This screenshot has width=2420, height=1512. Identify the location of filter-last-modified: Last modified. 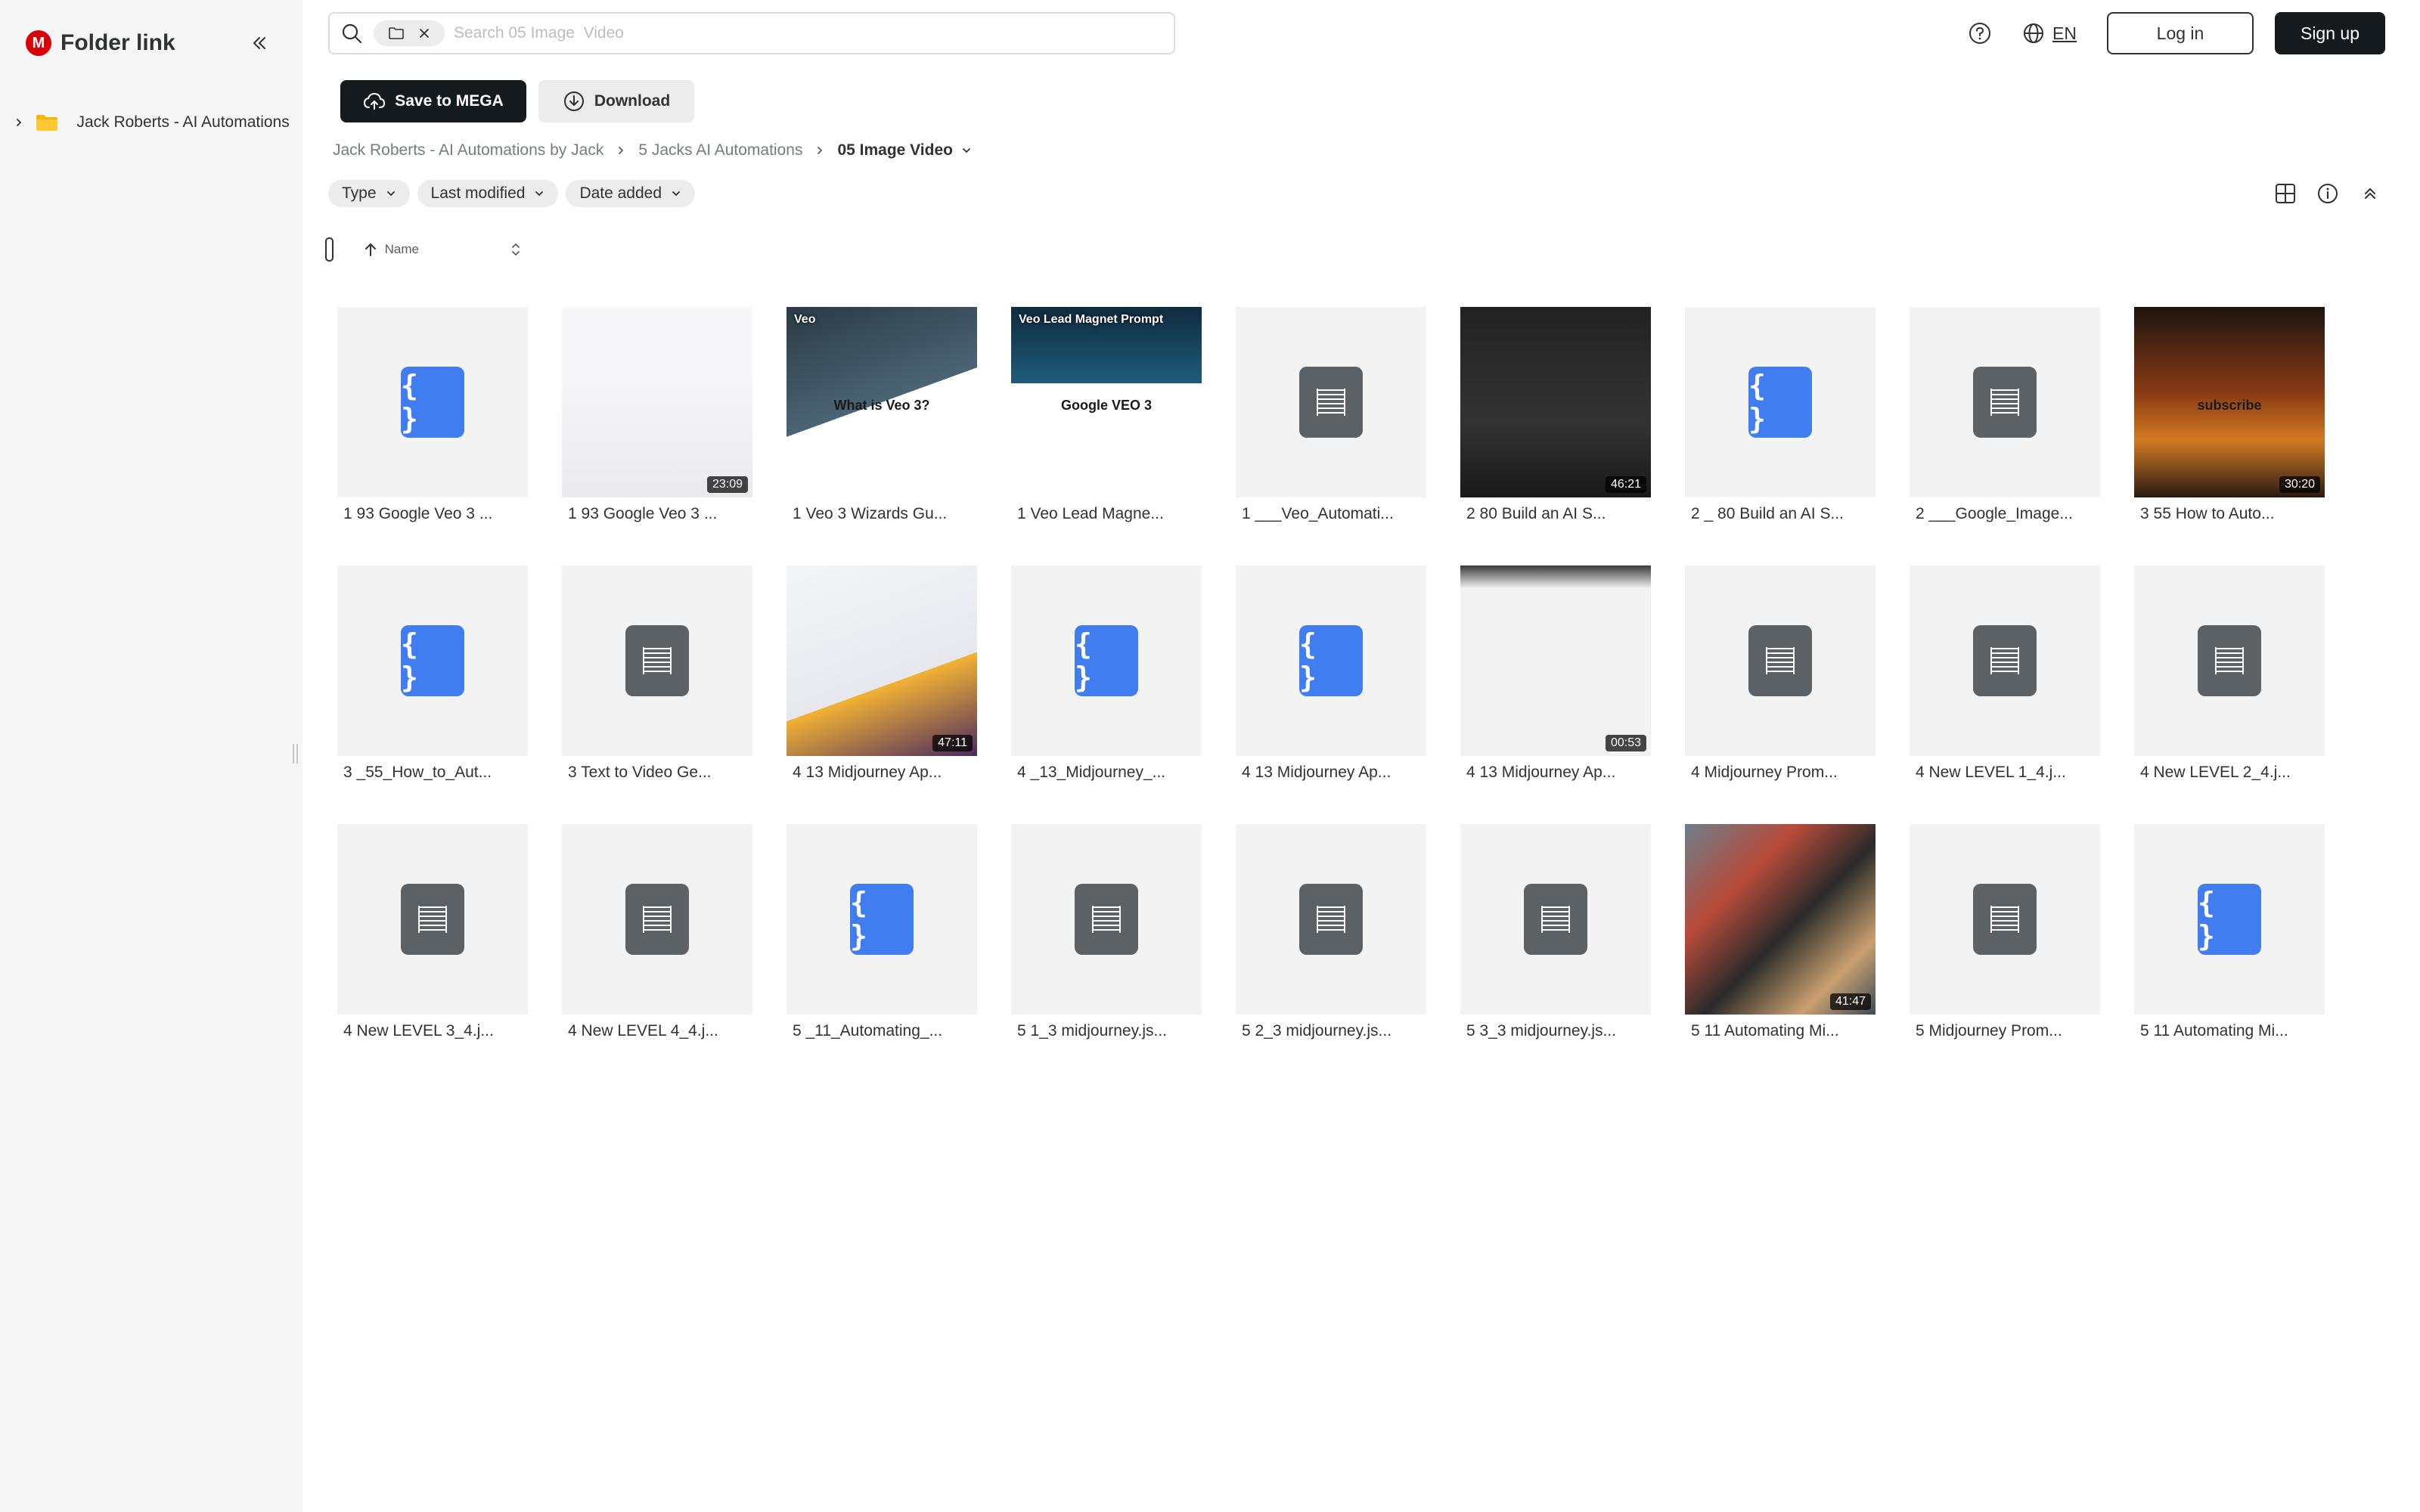
(488, 193).